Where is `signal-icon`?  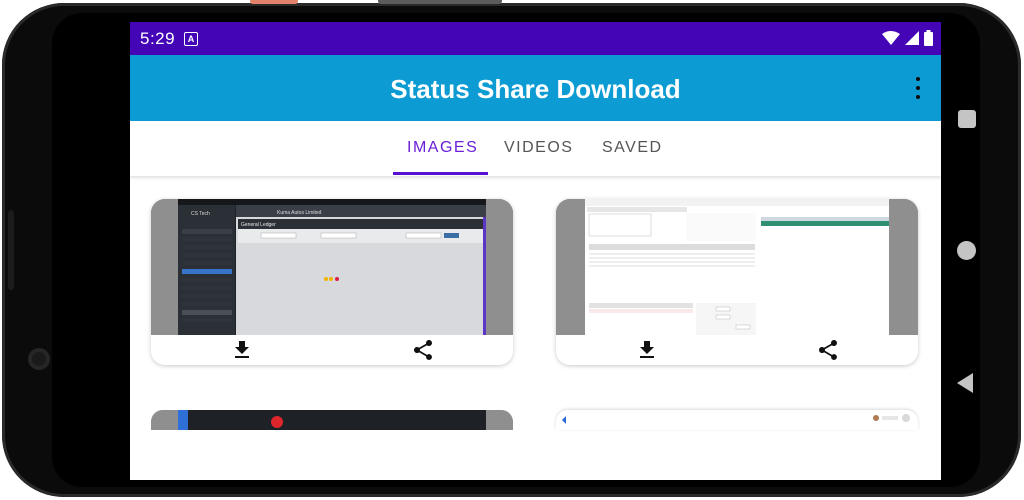
signal-icon is located at coordinates (912, 38).